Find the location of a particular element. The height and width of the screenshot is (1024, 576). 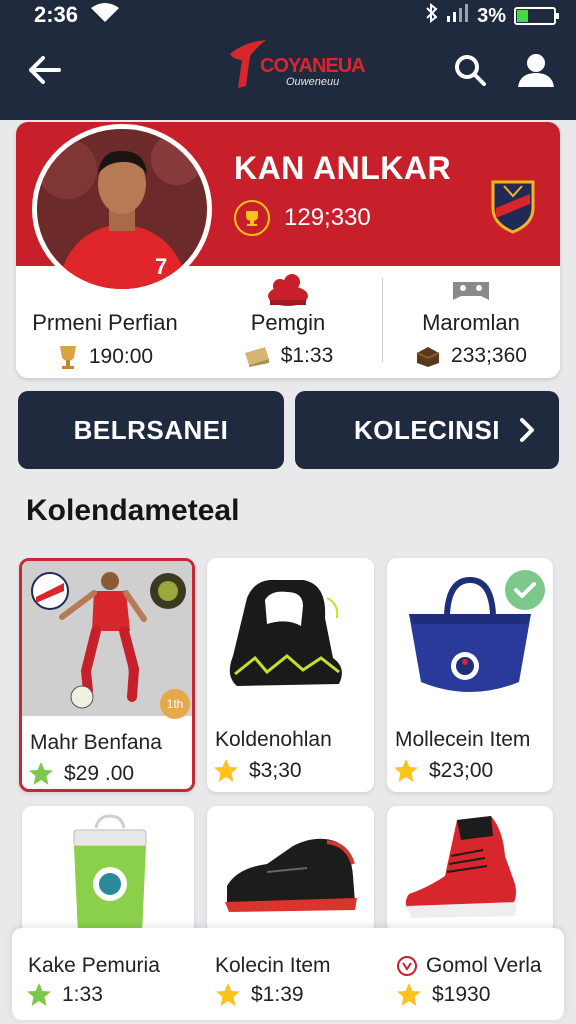

player-name: KAN ANLKAR is located at coordinates (343, 168).